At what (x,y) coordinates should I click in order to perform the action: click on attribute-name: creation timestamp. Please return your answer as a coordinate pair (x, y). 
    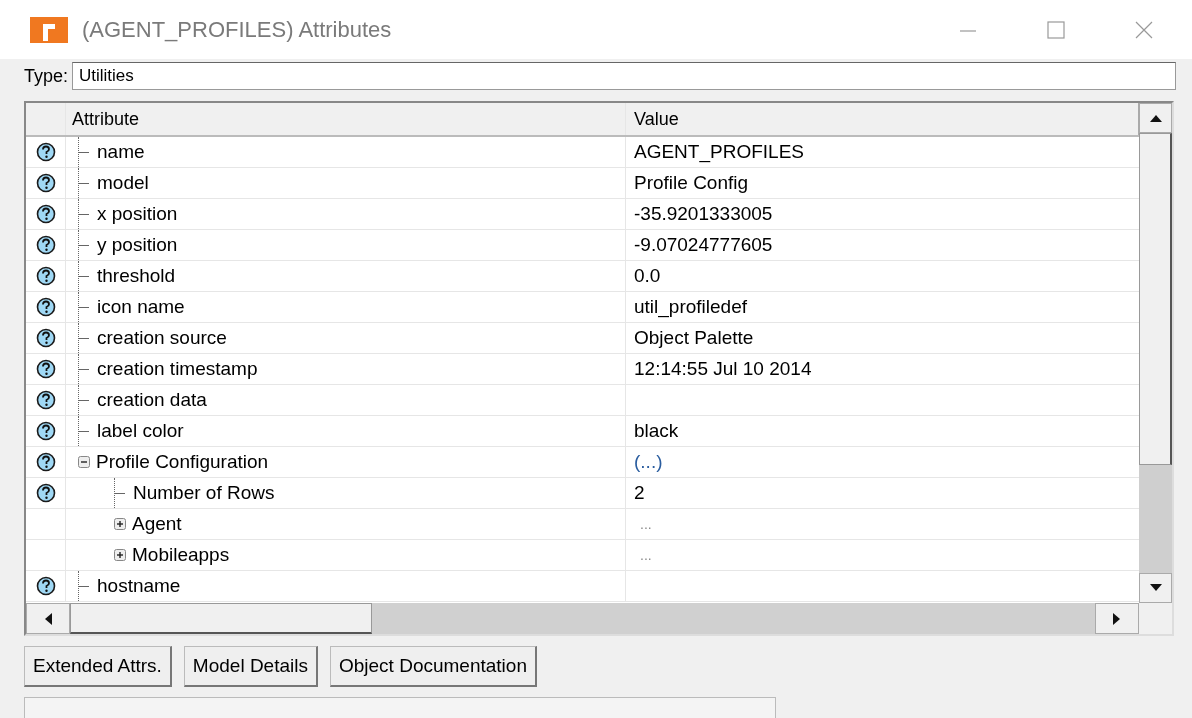
    Looking at the image, I should click on (177, 369).